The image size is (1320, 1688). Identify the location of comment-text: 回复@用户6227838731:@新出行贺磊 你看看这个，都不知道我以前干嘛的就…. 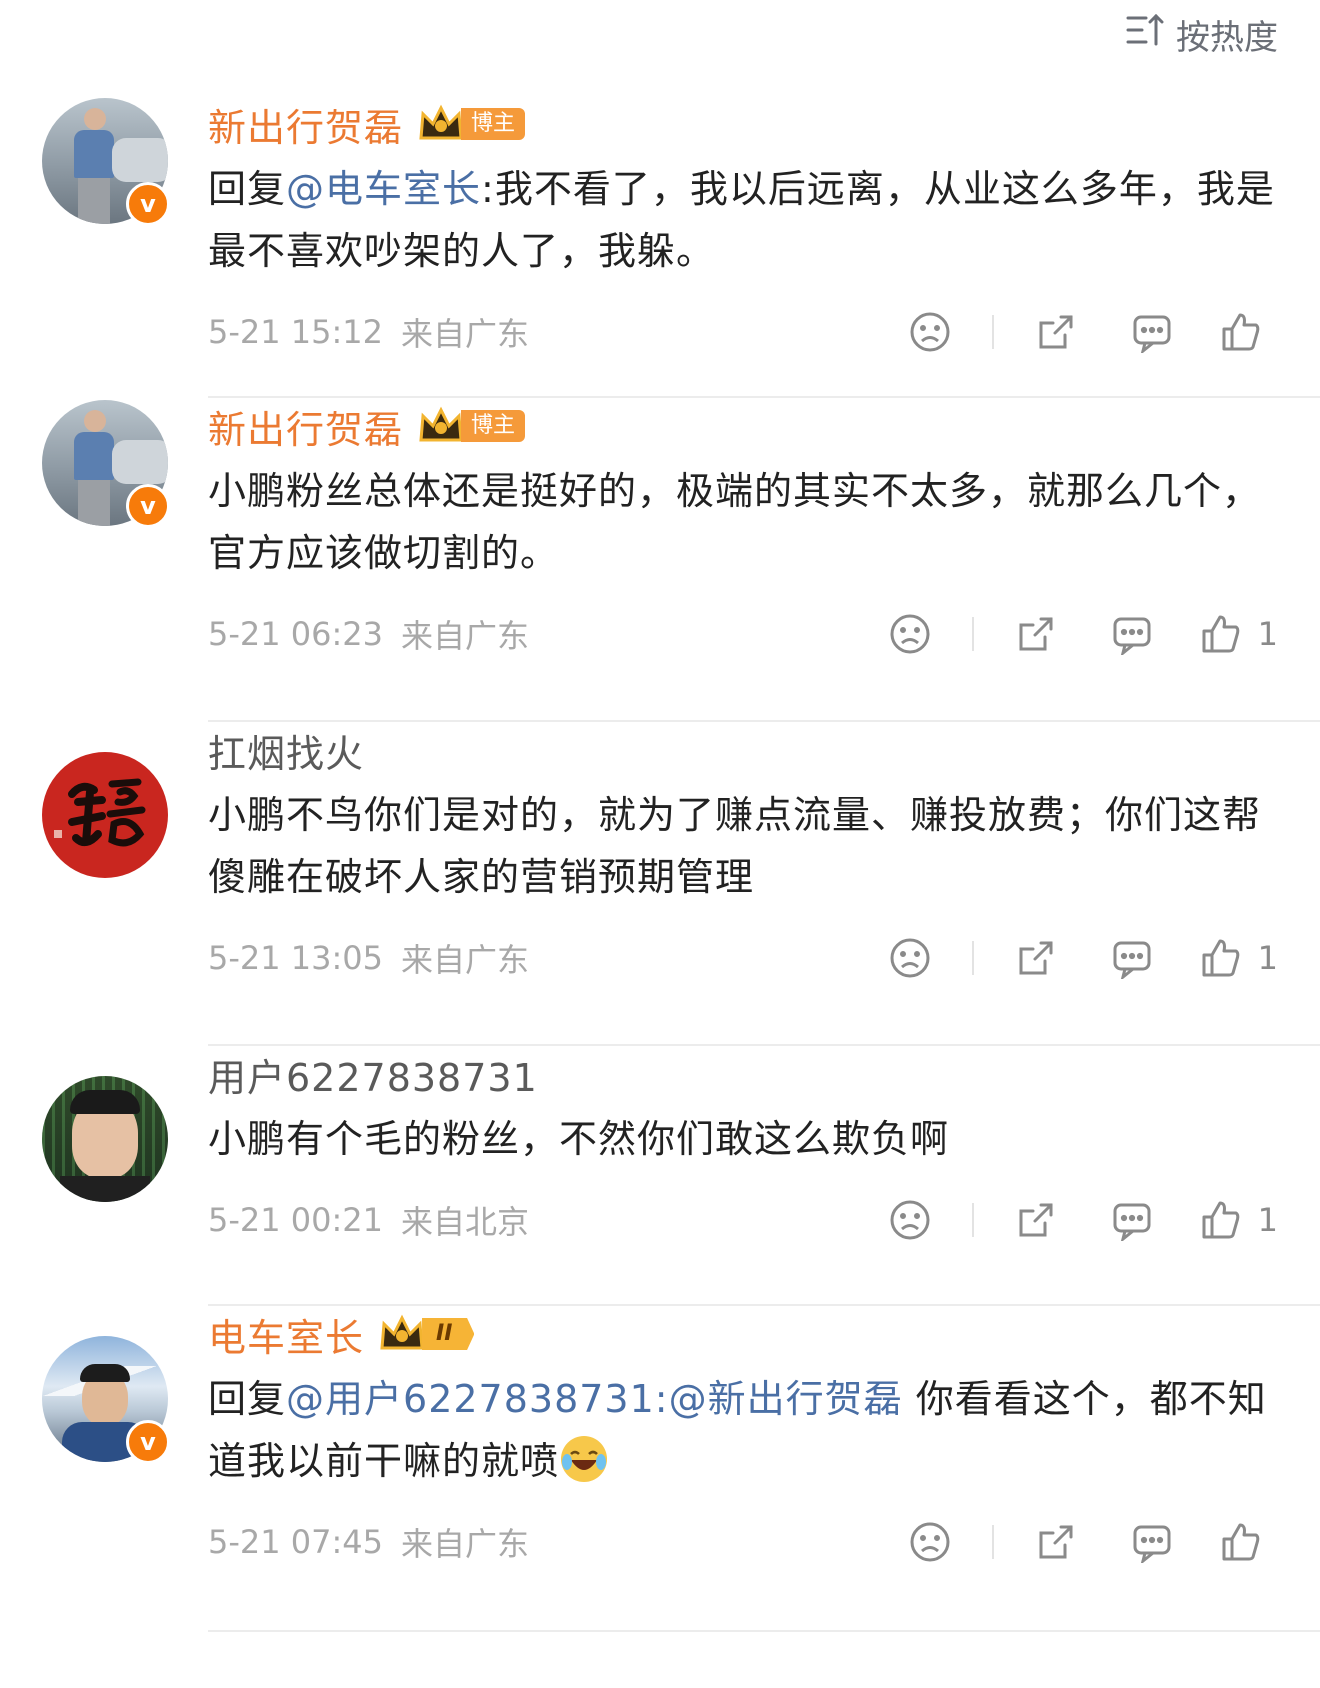
(737, 1430).